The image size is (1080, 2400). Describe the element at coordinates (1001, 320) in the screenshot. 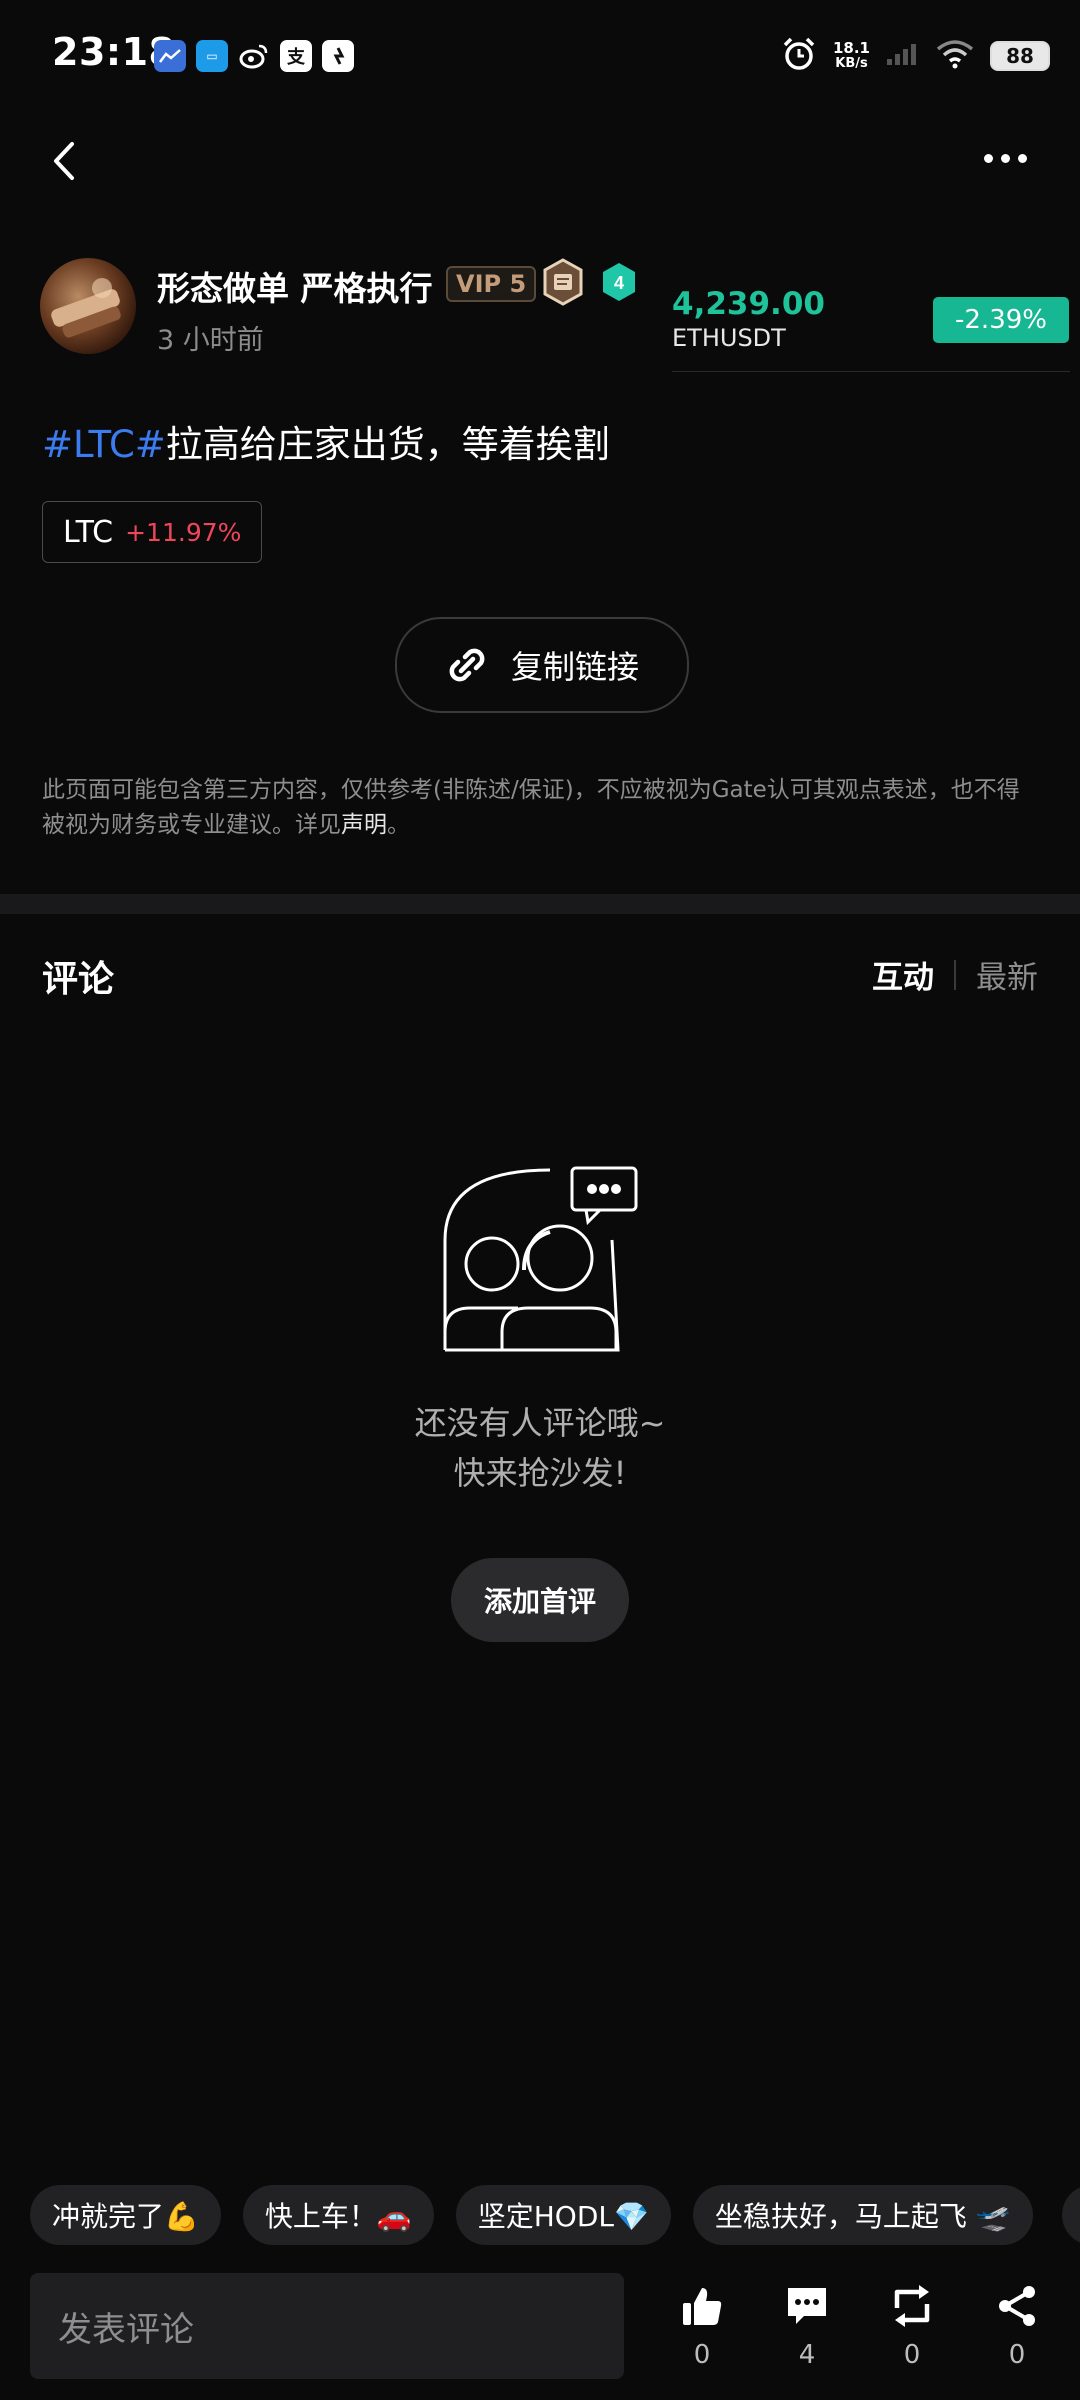

I see `ticker-change-badge: -2.39%` at that location.